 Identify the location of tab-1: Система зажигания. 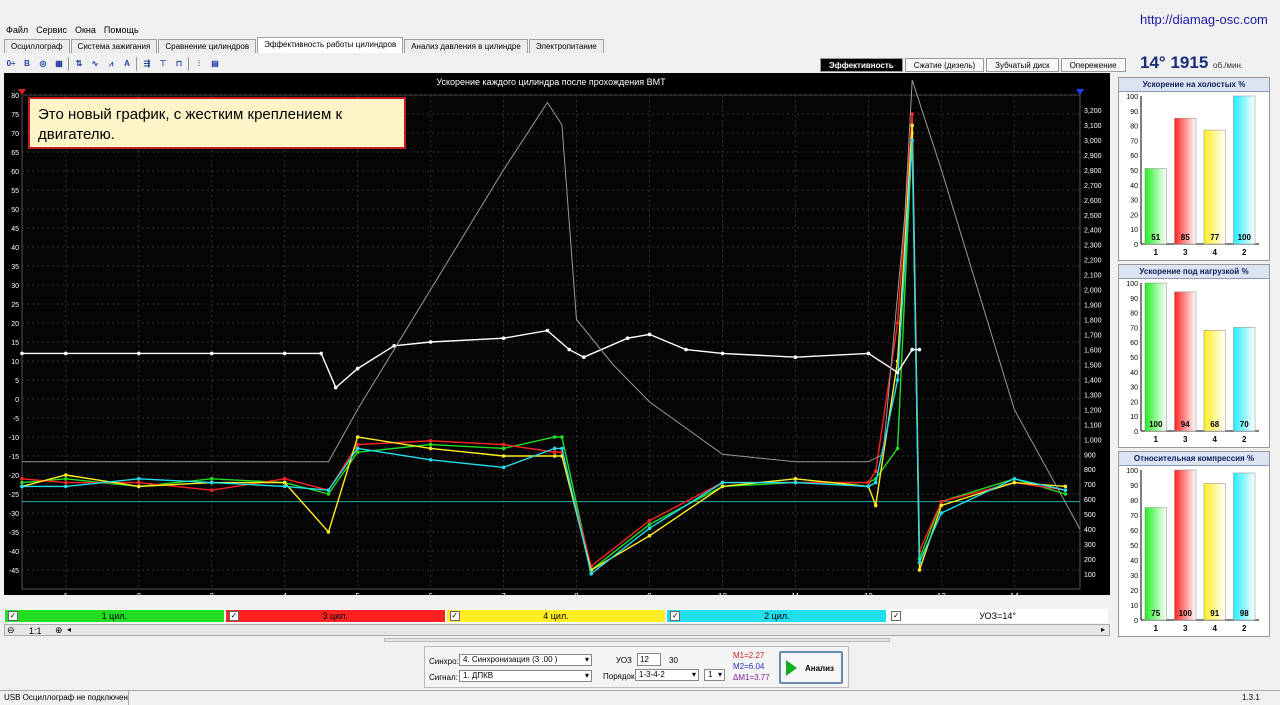
(114, 46).